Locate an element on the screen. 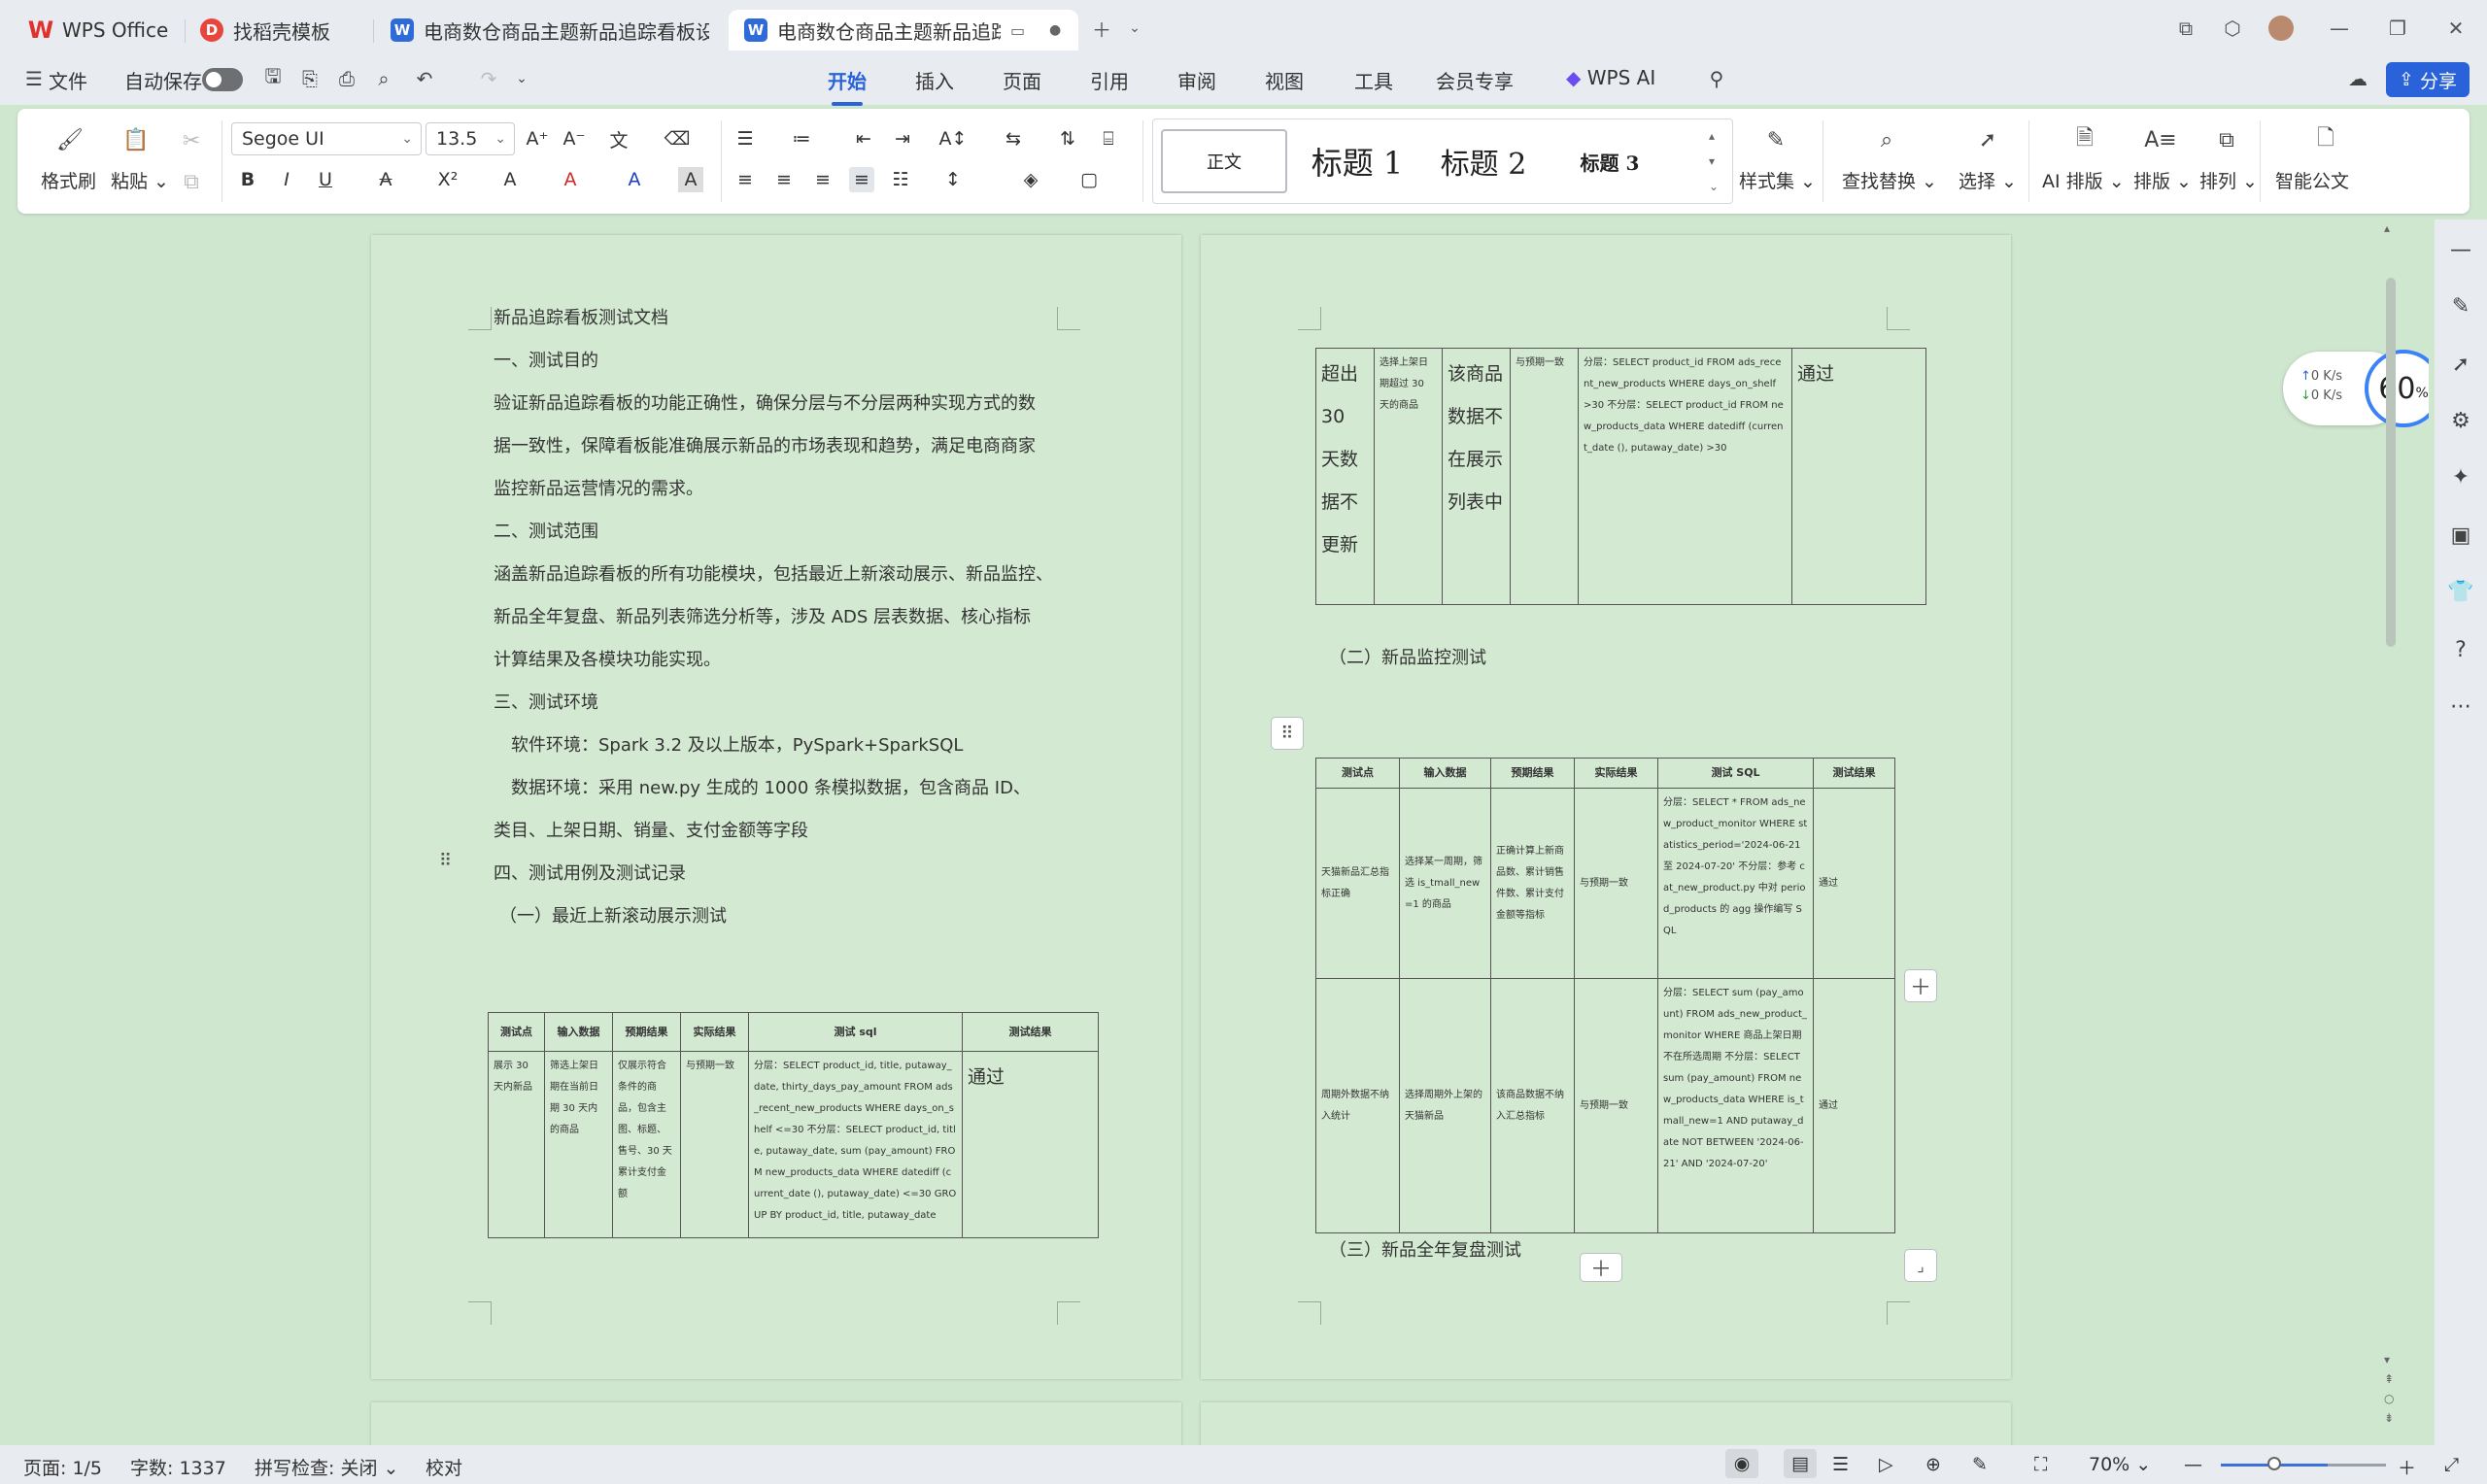 This screenshot has width=2487, height=1484. write-mode-icon: ✎ is located at coordinates (1980, 1464).